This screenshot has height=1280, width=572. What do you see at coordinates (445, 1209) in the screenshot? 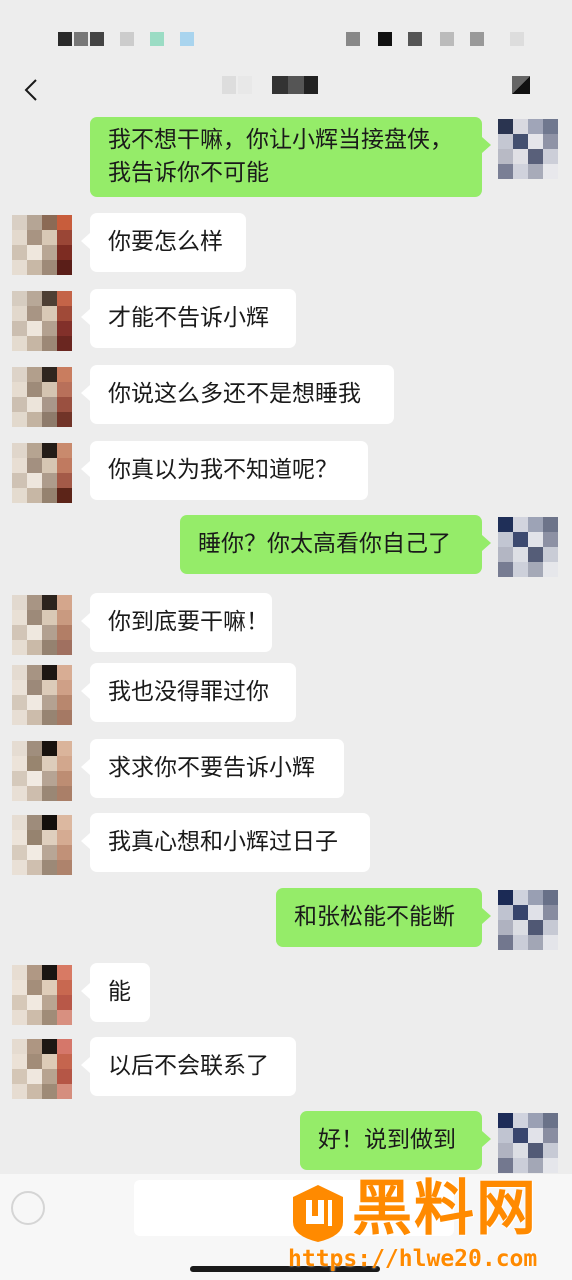
I see `watermark-brand: 黑料网` at bounding box center [445, 1209].